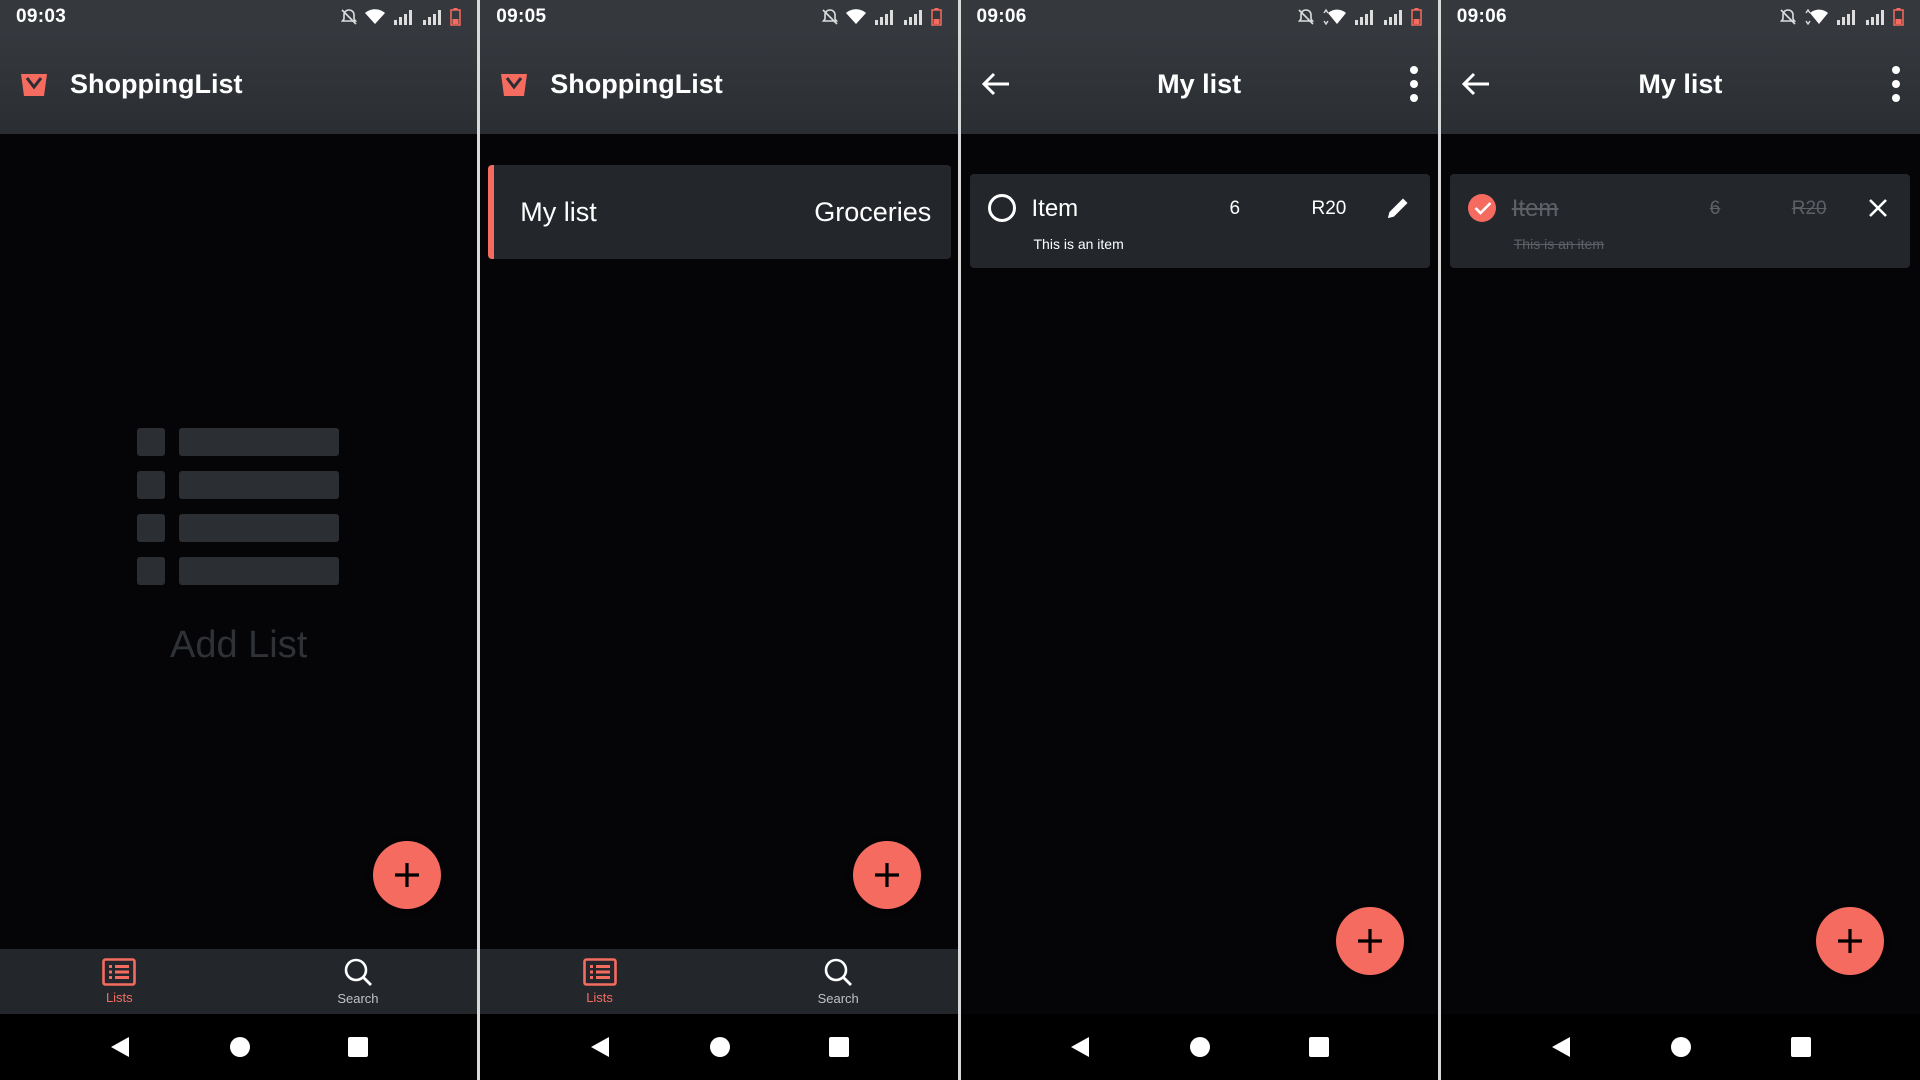  I want to click on status-time: 09:05, so click(521, 16).